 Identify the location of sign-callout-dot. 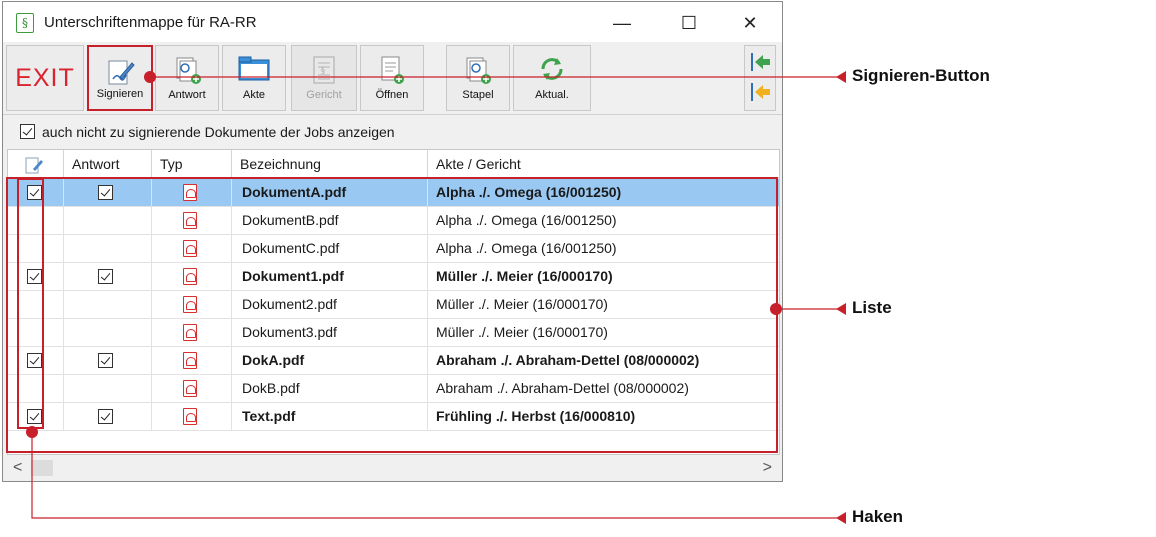
(150, 77).